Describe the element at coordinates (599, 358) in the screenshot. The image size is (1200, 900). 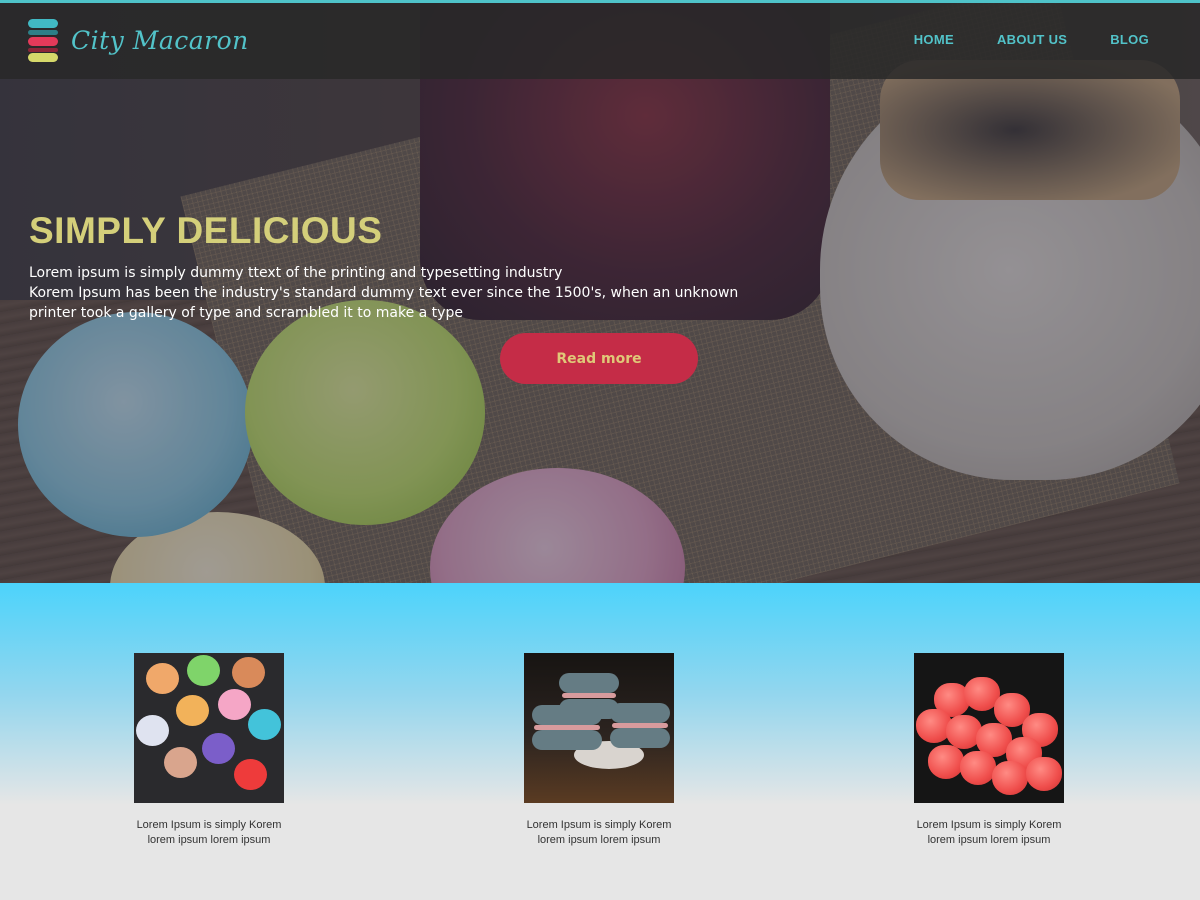
I see `read-more-button: Read more` at that location.